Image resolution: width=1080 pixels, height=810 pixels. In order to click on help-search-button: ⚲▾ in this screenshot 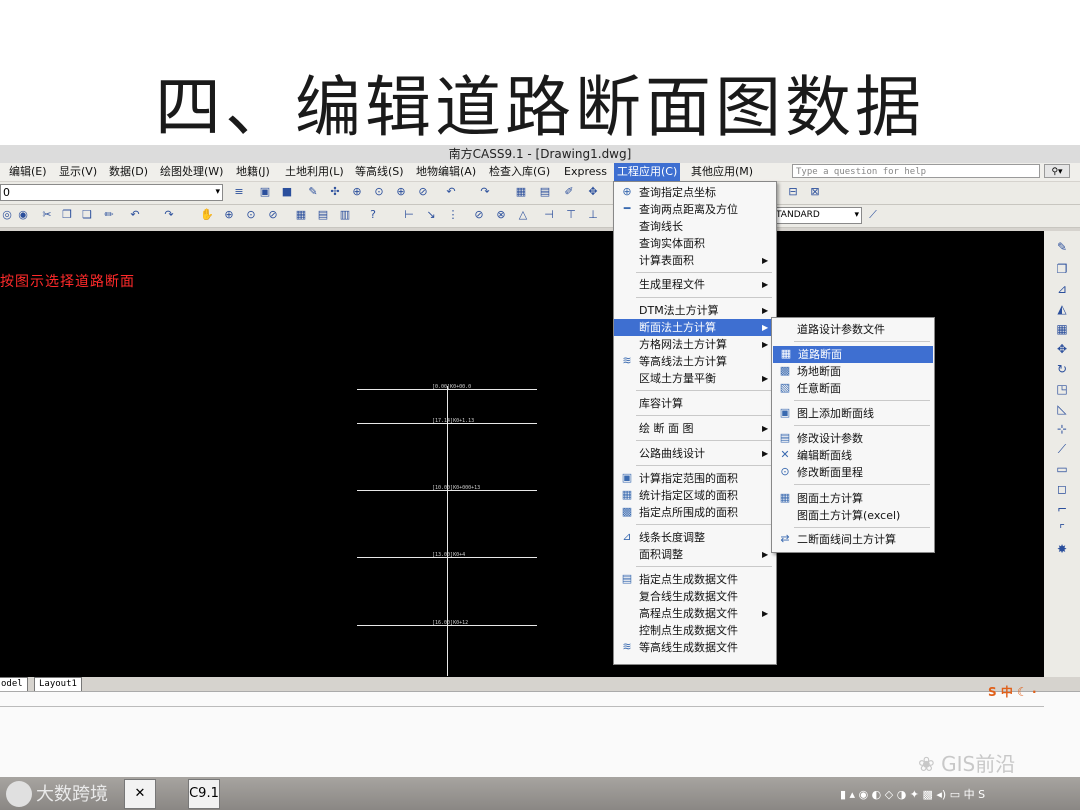, I will do `click(1057, 171)`.